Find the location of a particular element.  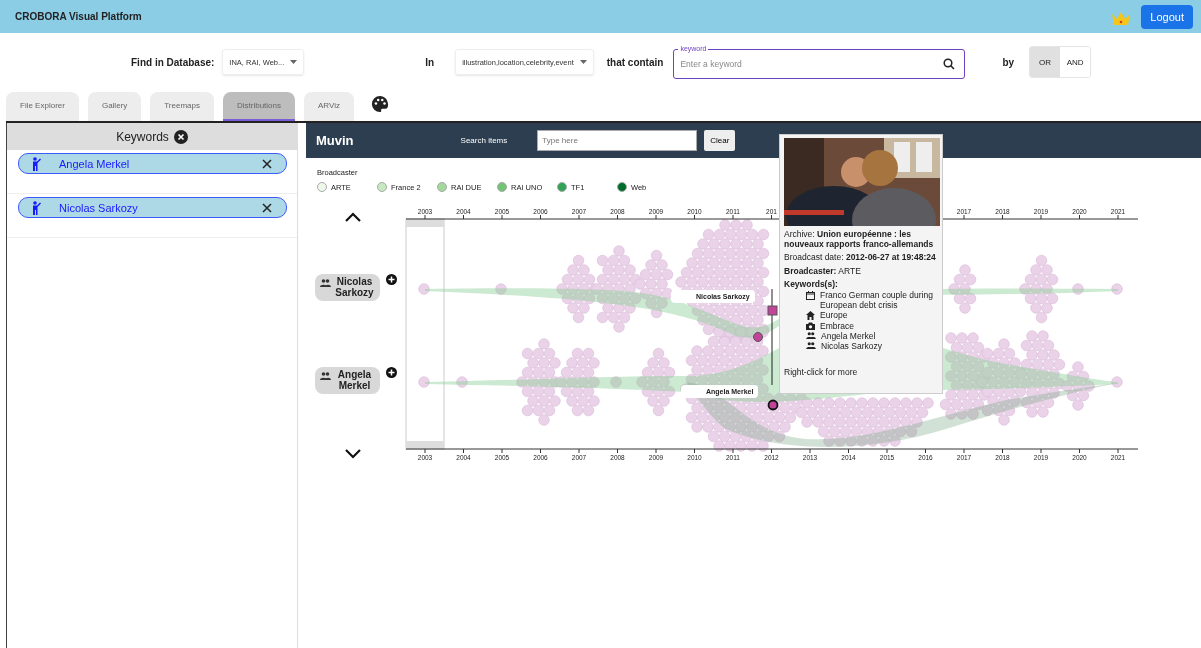

by-label: by is located at coordinates (1008, 62).